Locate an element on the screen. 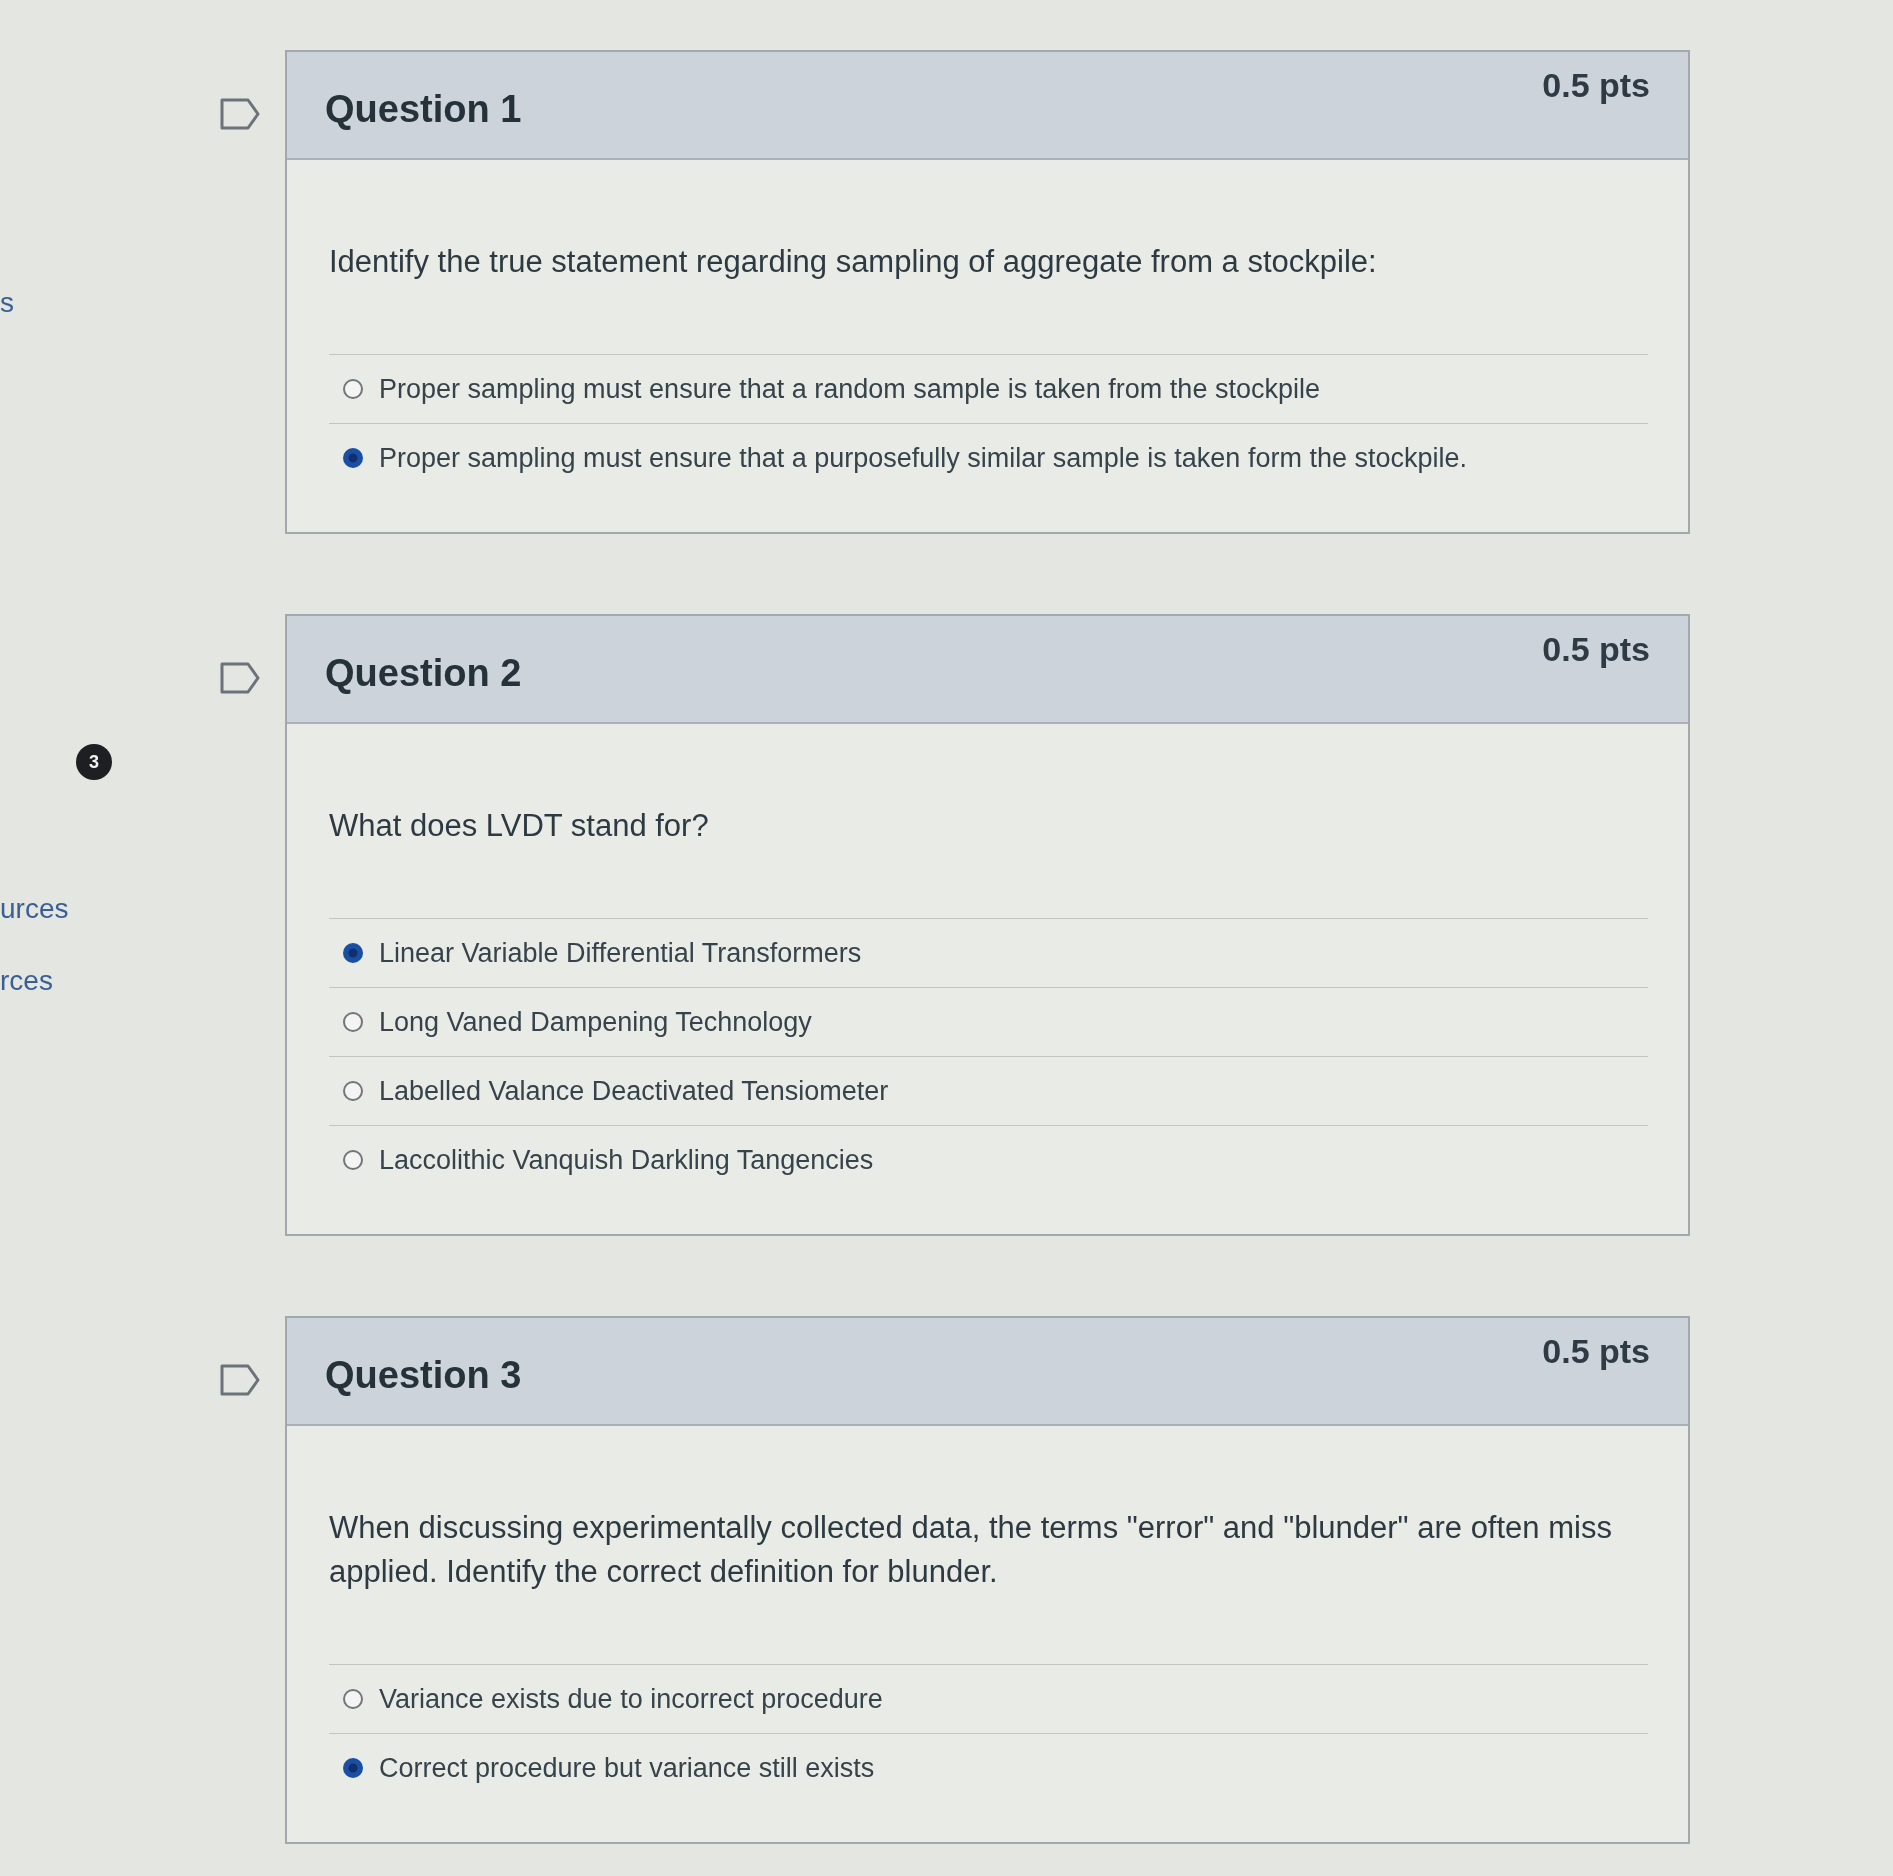 The height and width of the screenshot is (1876, 1893). question-title: Question 3 is located at coordinates (423, 1375).